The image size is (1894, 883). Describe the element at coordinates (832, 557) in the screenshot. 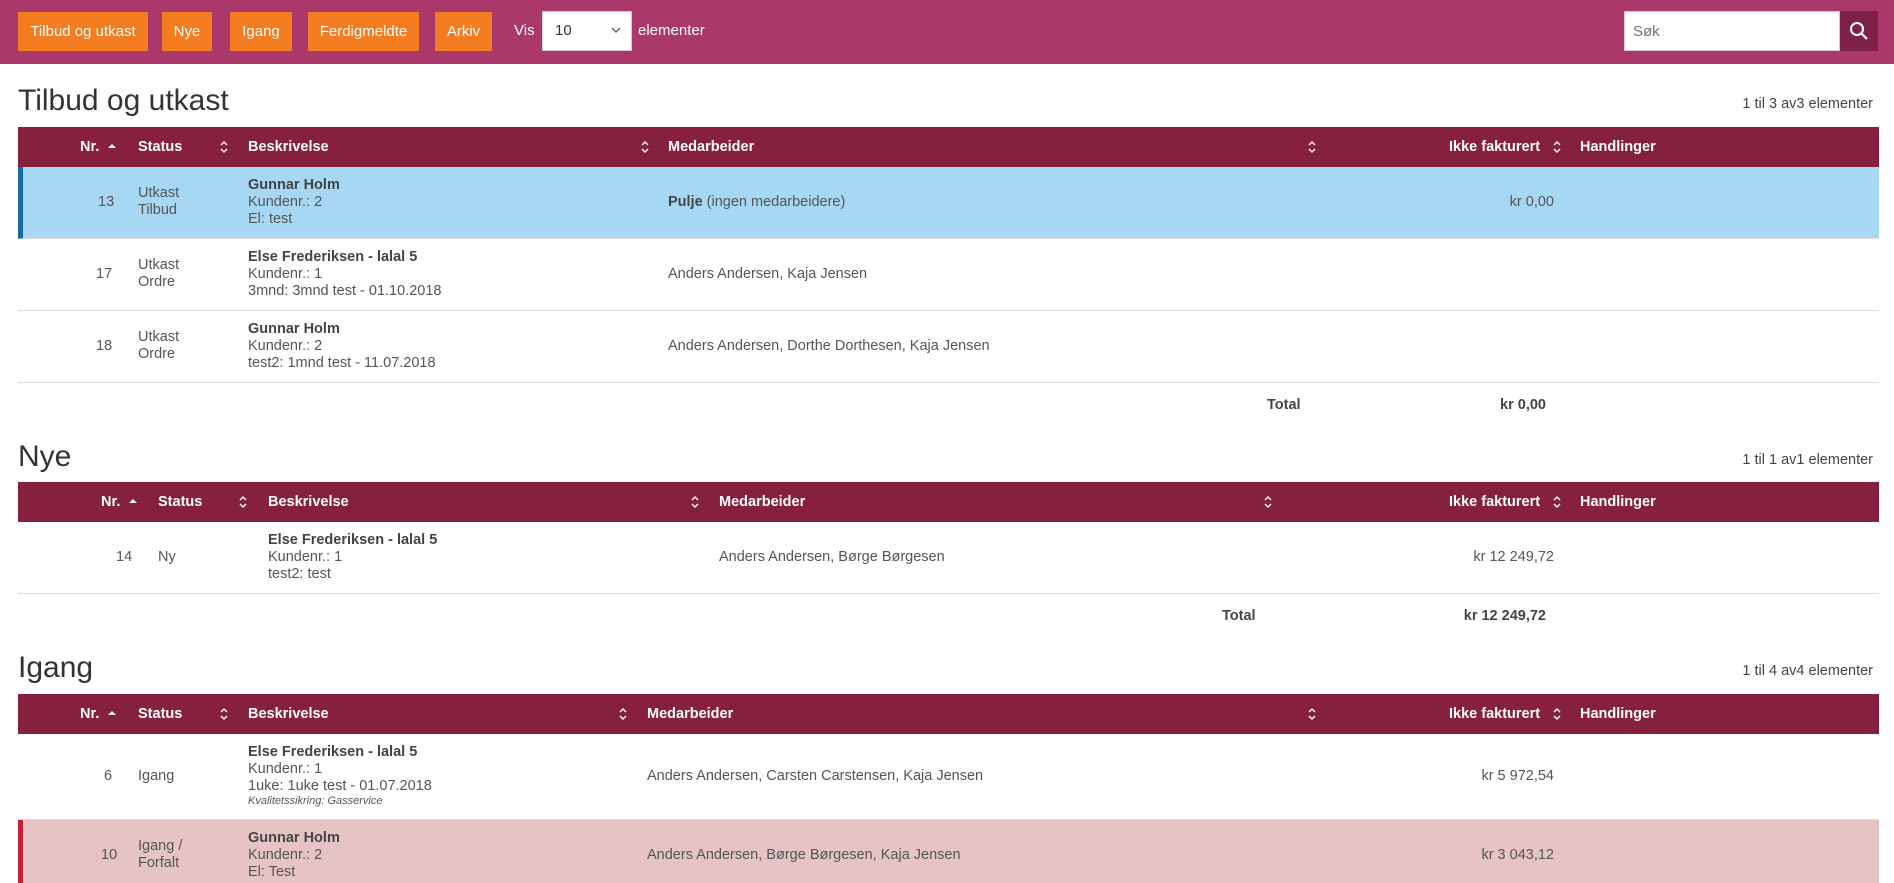

I see `row-medarbeider: Anders Andersen, Børge Børgesen` at that location.